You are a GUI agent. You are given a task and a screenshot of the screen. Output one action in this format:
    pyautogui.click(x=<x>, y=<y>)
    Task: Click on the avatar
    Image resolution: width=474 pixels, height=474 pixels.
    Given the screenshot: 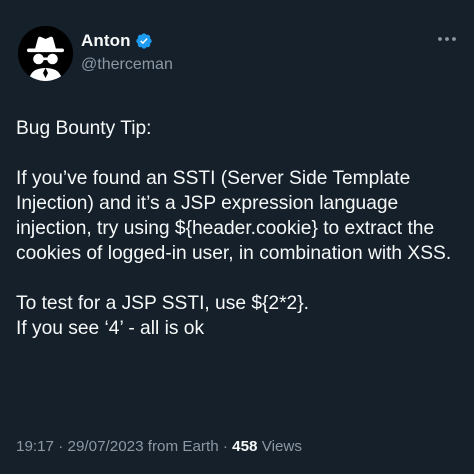 What is the action you would take?
    pyautogui.click(x=45, y=53)
    